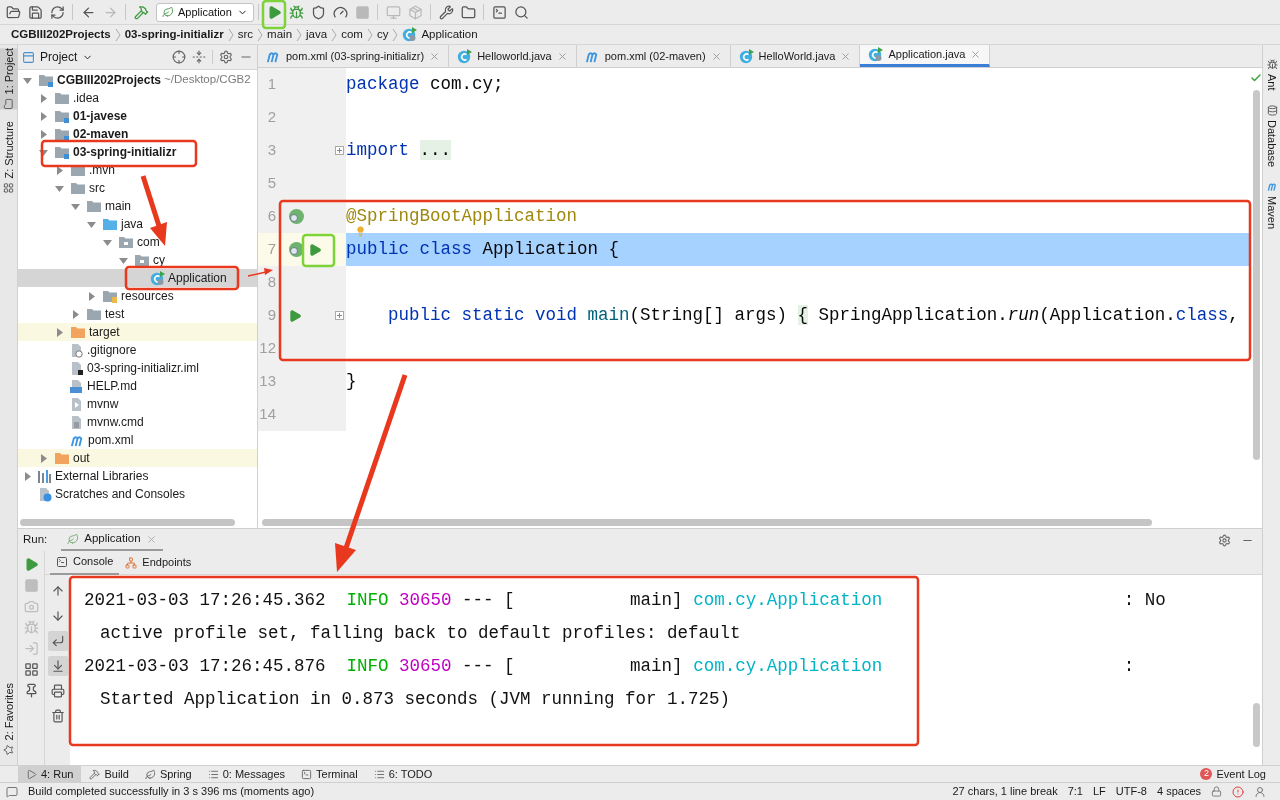  Describe the element at coordinates (141, 12) in the screenshot. I see `hammer-icon` at that location.